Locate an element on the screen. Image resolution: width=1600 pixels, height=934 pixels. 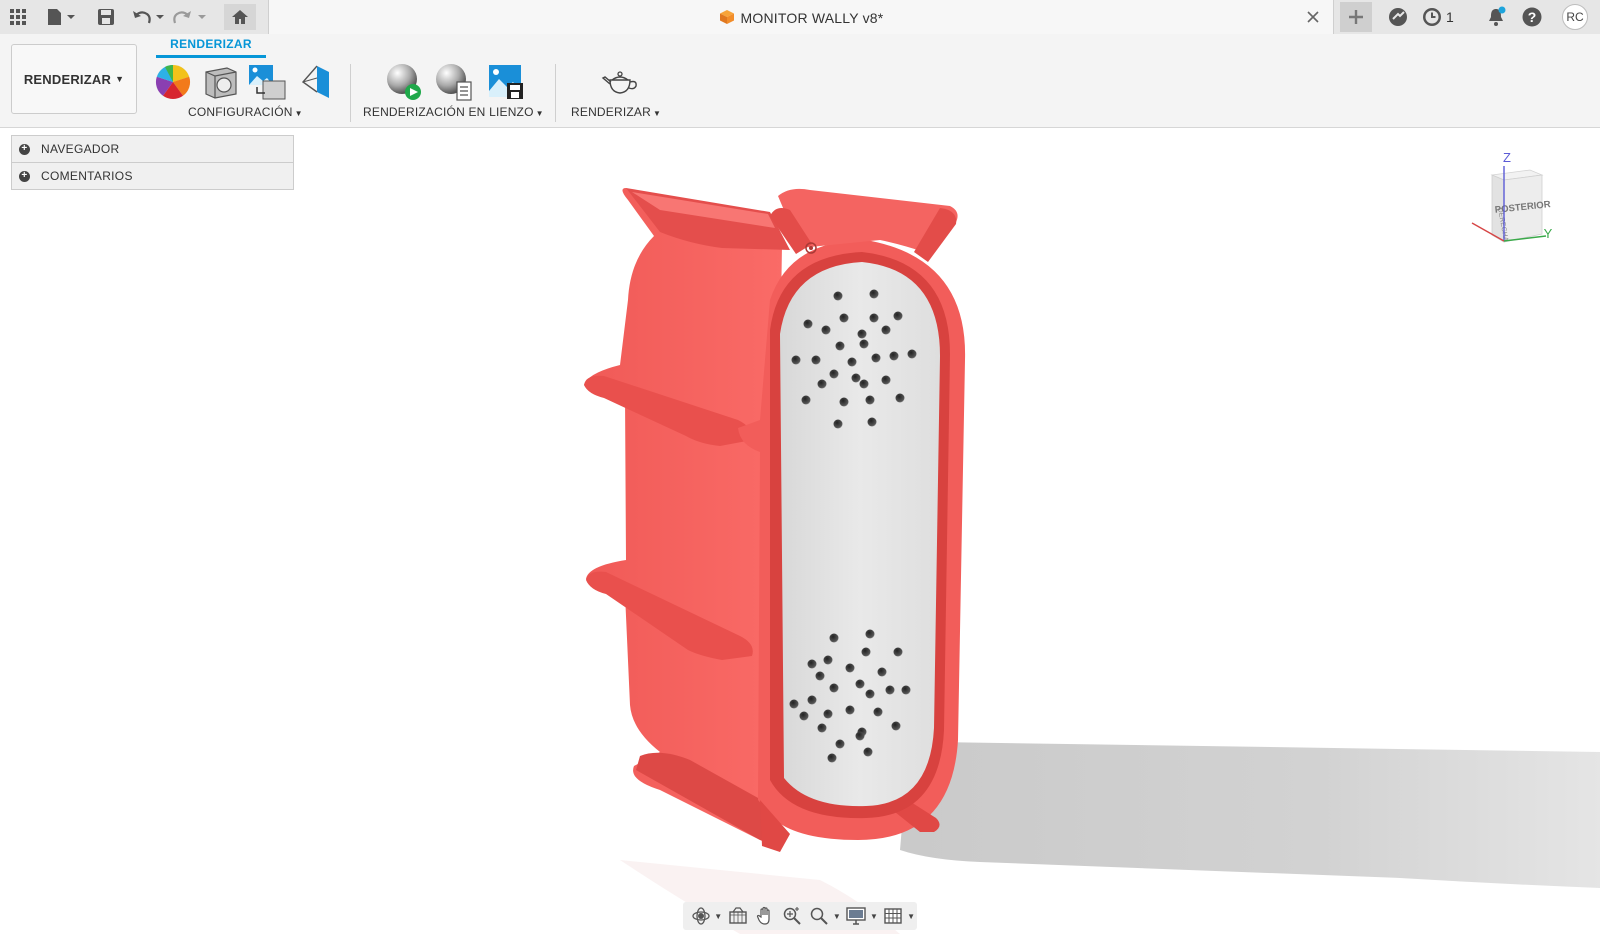
plus-icon is located at coordinates (1356, 17).